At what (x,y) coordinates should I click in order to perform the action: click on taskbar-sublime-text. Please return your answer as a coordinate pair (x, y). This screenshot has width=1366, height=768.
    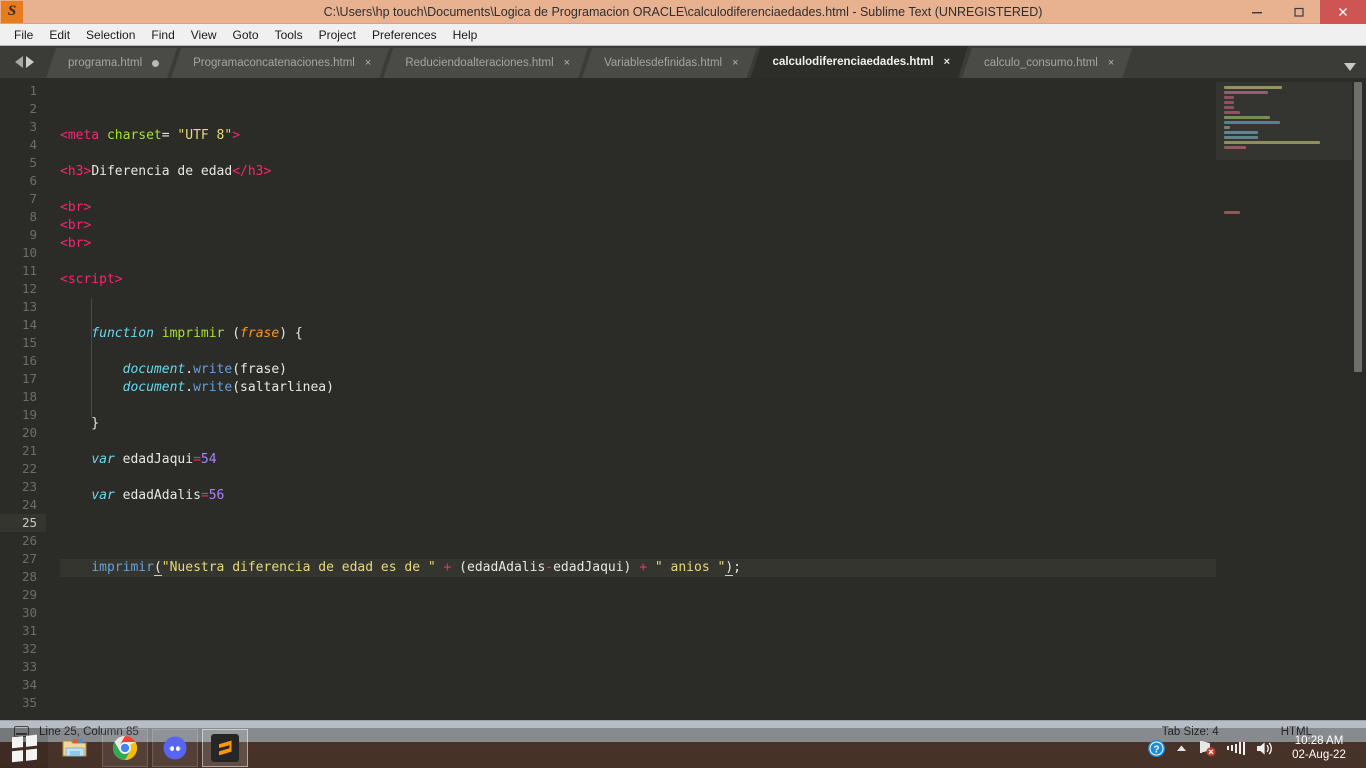
    Looking at the image, I should click on (225, 748).